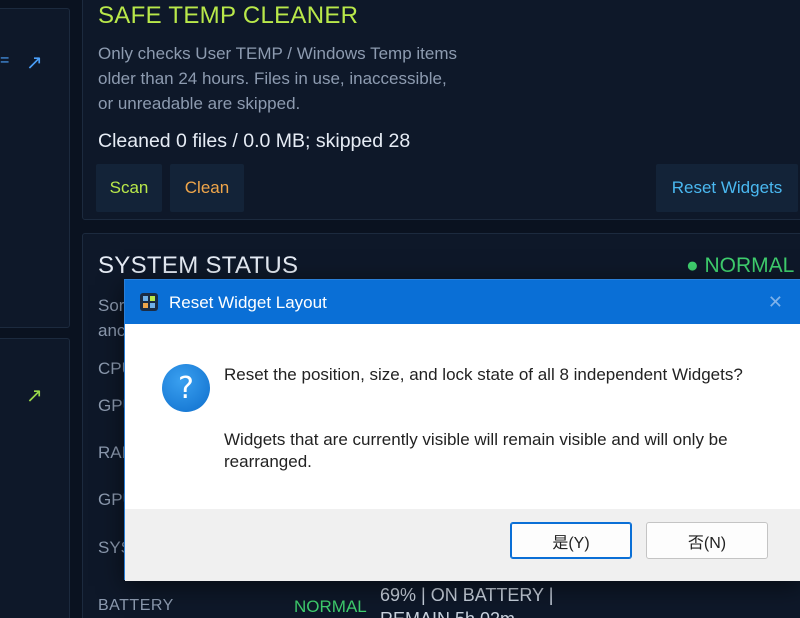 This screenshot has width=800, height=618. What do you see at coordinates (136, 605) in the screenshot?
I see `battery-label: BATTERY` at bounding box center [136, 605].